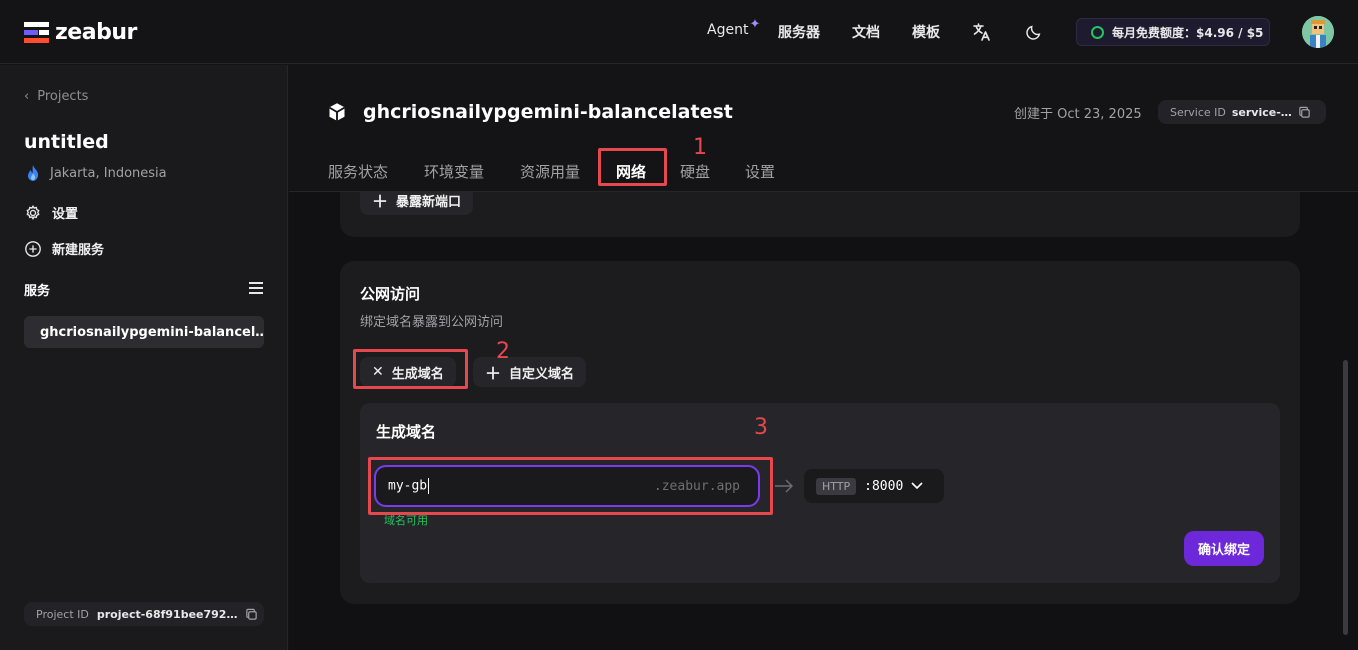  What do you see at coordinates (63, 96) in the screenshot?
I see `back-label: Projects` at bounding box center [63, 96].